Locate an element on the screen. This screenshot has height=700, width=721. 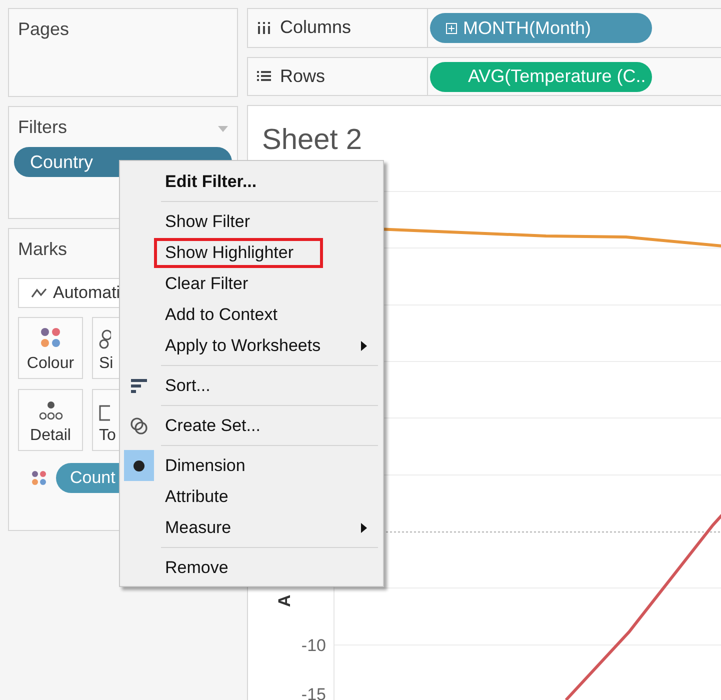
shelf-label: Columns is located at coordinates (316, 27).